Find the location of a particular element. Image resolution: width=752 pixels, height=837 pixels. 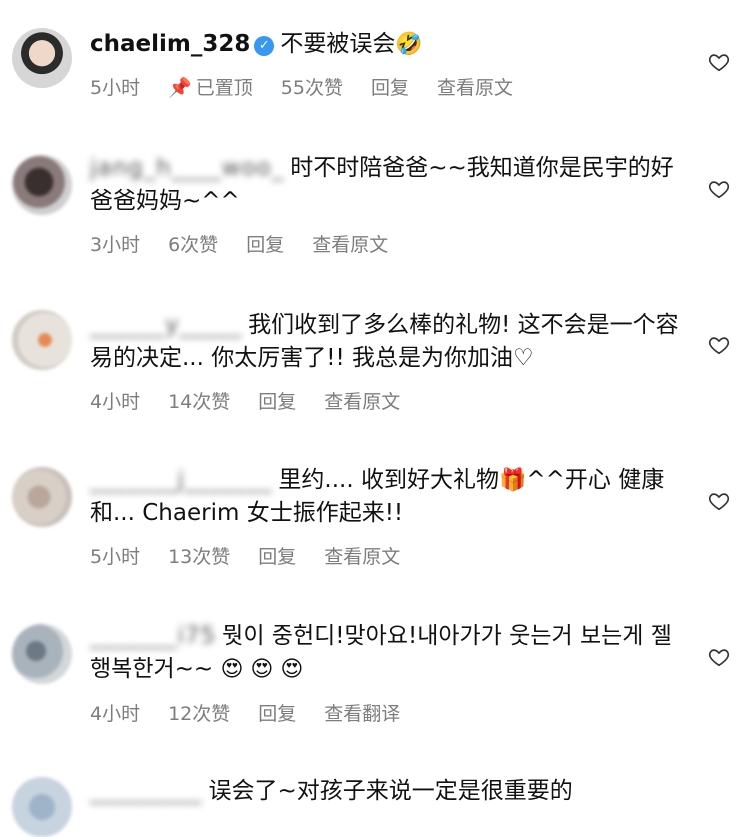

comment-meta: 4小时 12次赞 回复 查看翻译 is located at coordinates (245, 712).